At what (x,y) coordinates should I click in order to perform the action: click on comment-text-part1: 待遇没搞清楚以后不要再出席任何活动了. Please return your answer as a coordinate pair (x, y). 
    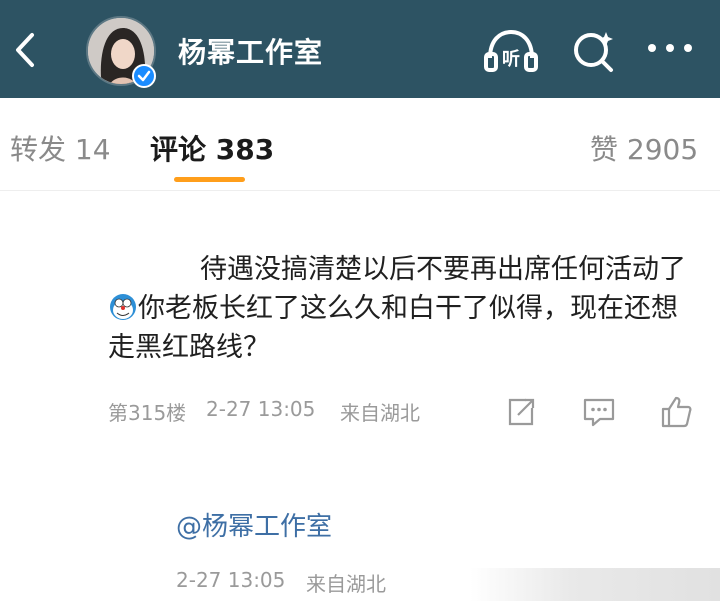
    Looking at the image, I should click on (443, 269).